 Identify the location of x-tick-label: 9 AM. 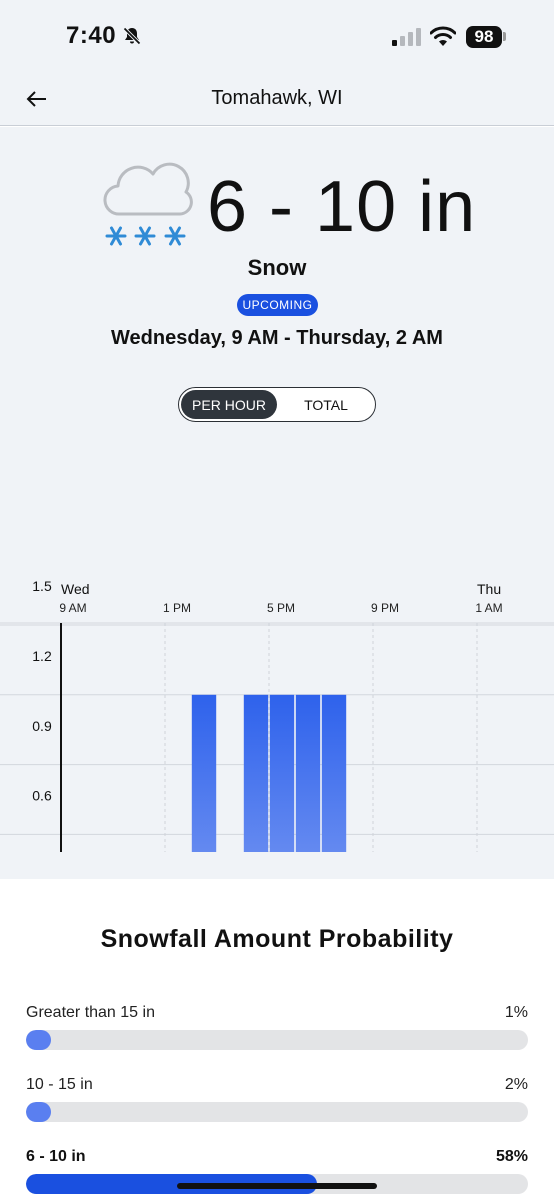
(72, 608).